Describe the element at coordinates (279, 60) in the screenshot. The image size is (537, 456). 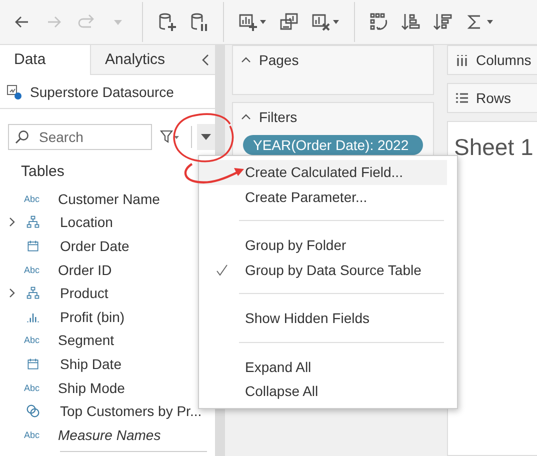
I see `card-title: Pages` at that location.